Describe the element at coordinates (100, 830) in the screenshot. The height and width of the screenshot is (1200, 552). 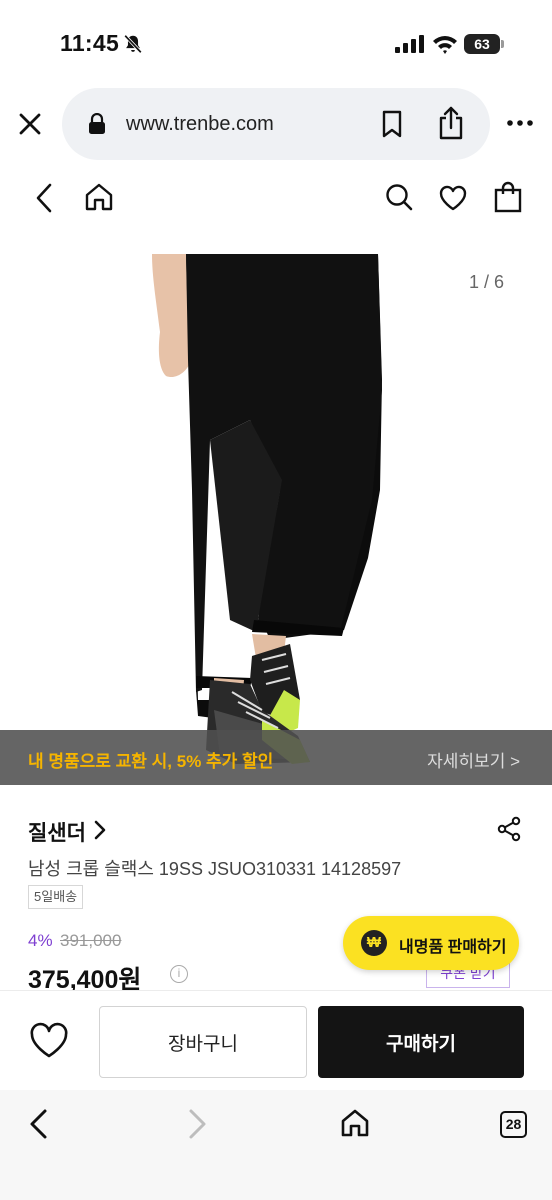
I see `chevron-right-icon` at that location.